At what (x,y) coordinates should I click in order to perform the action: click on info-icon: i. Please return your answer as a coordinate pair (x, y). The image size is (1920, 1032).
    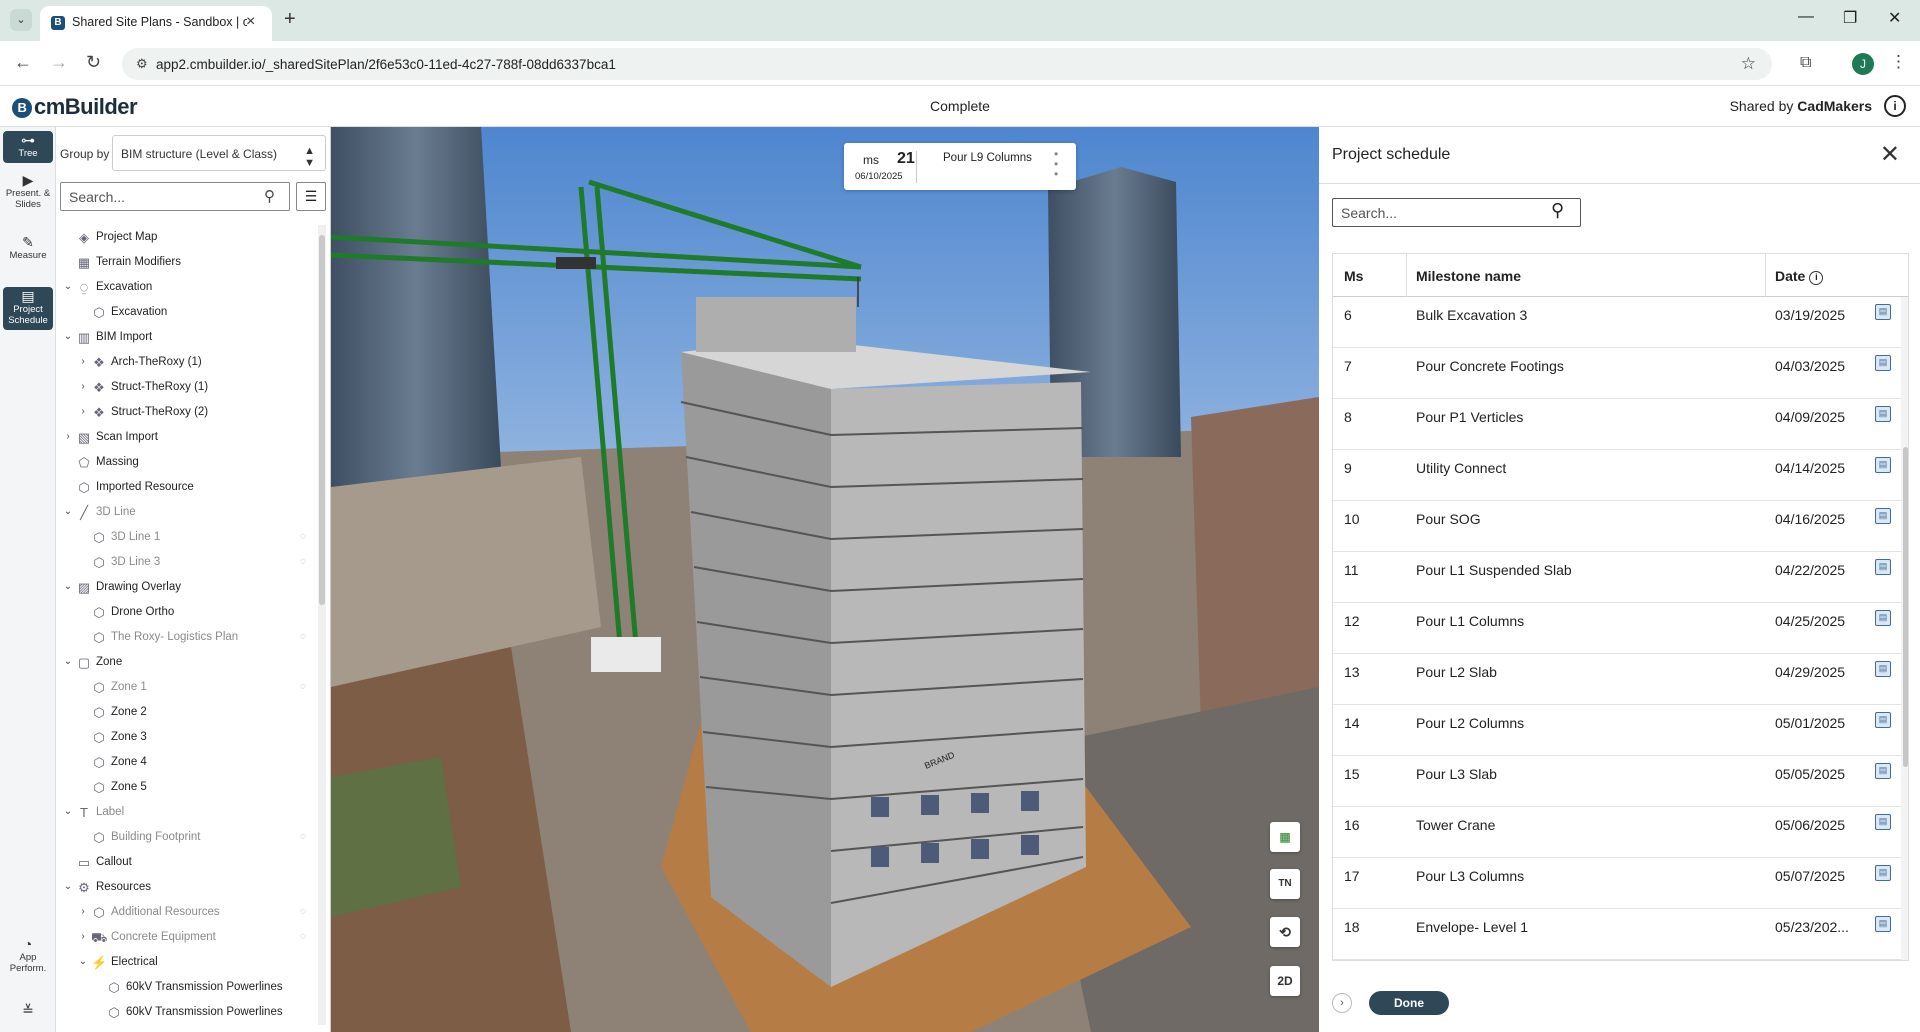
    Looking at the image, I should click on (1895, 106).